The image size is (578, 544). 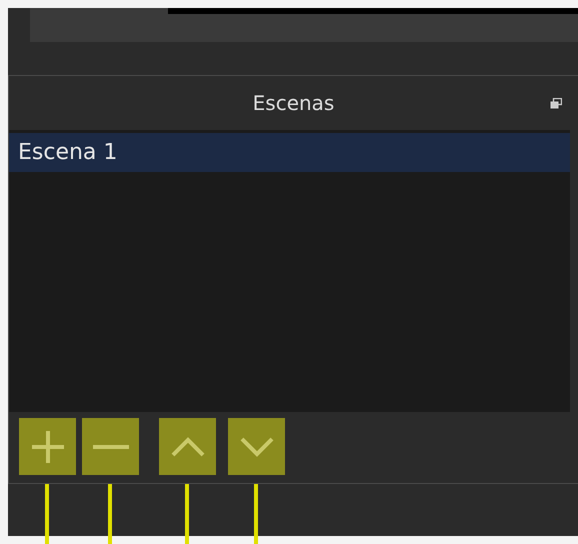 I want to click on minus-icon, so click(x=110, y=447).